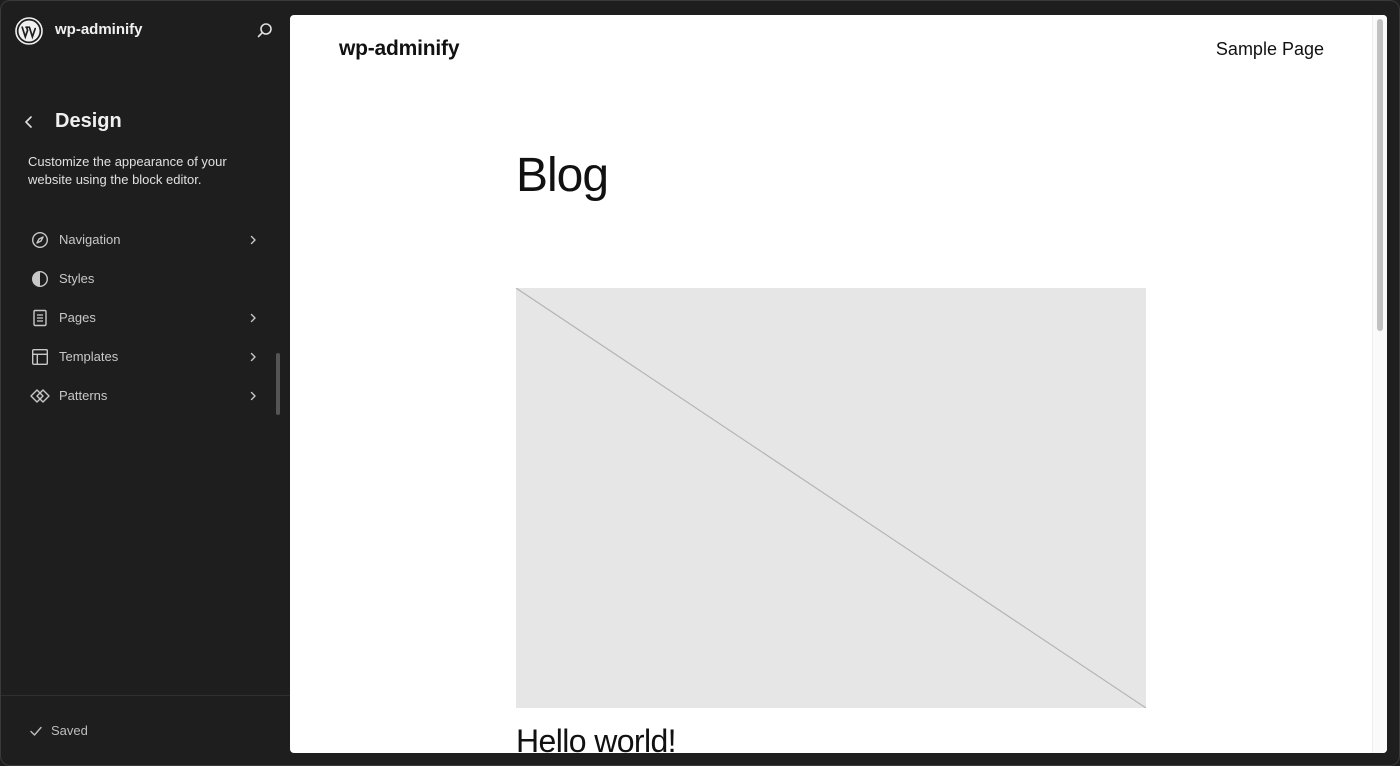 The height and width of the screenshot is (766, 1400). Describe the element at coordinates (40, 279) in the screenshot. I see `styles-icon` at that location.